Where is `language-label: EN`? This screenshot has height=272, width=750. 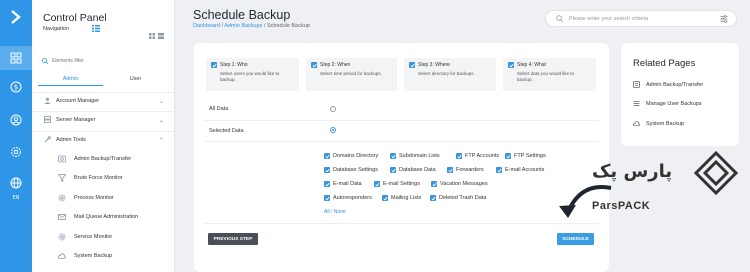 language-label: EN is located at coordinates (16, 198).